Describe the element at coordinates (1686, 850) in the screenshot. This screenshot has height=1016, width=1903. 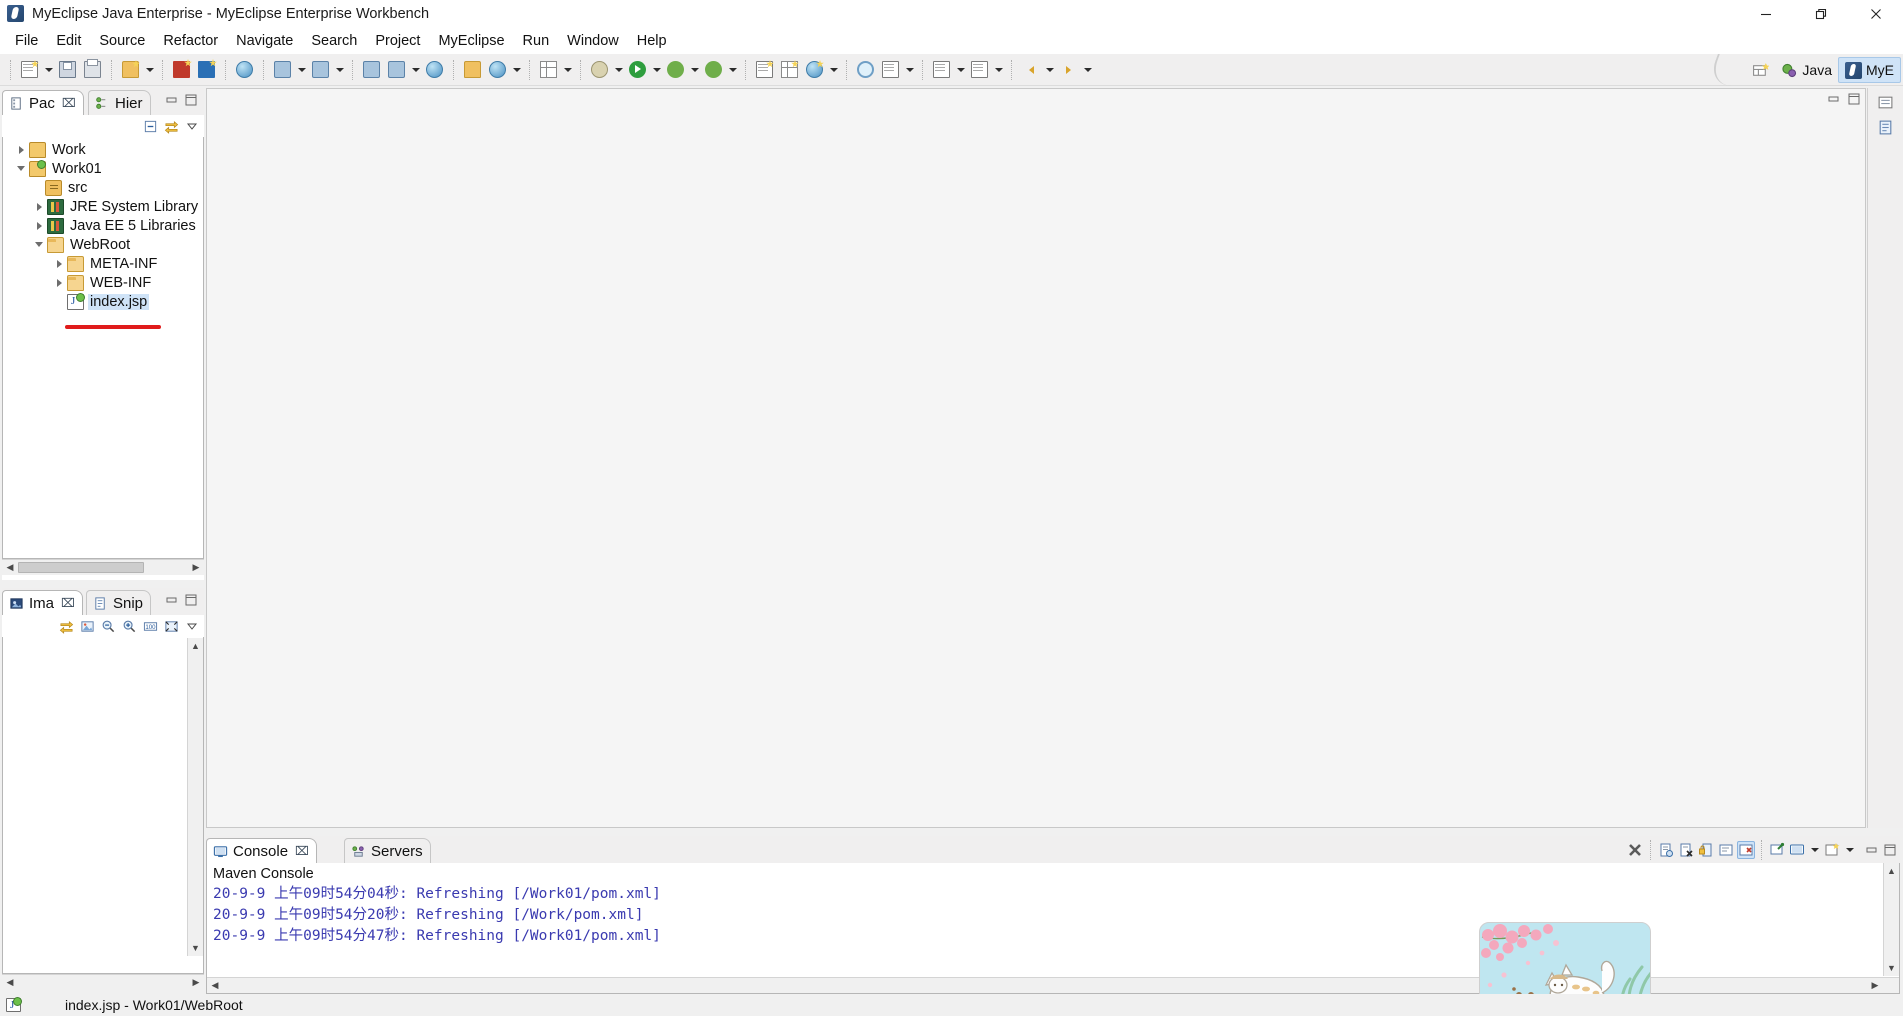
I see `remove-all-terminated-icon` at that location.